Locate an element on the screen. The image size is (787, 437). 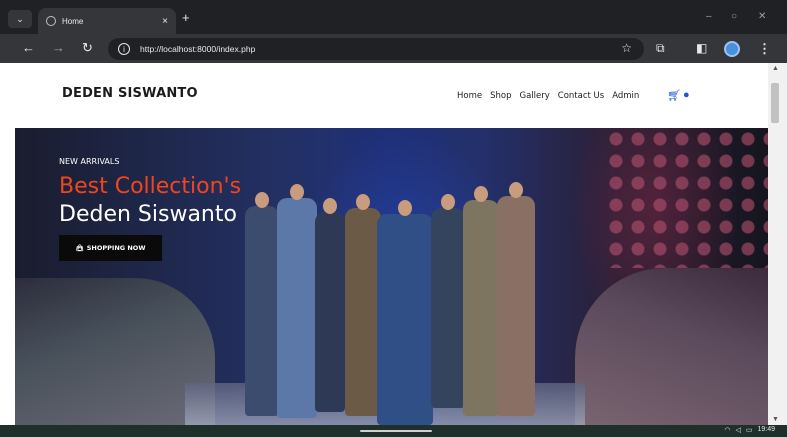
volume-icon: ◁ is located at coordinates (737, 430).